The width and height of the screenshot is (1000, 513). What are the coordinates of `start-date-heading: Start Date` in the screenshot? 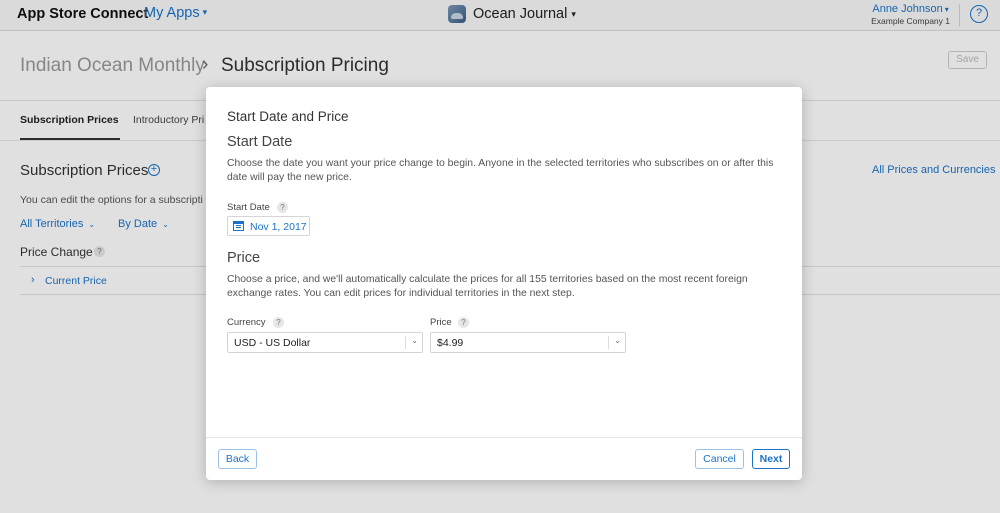 It's located at (260, 142).